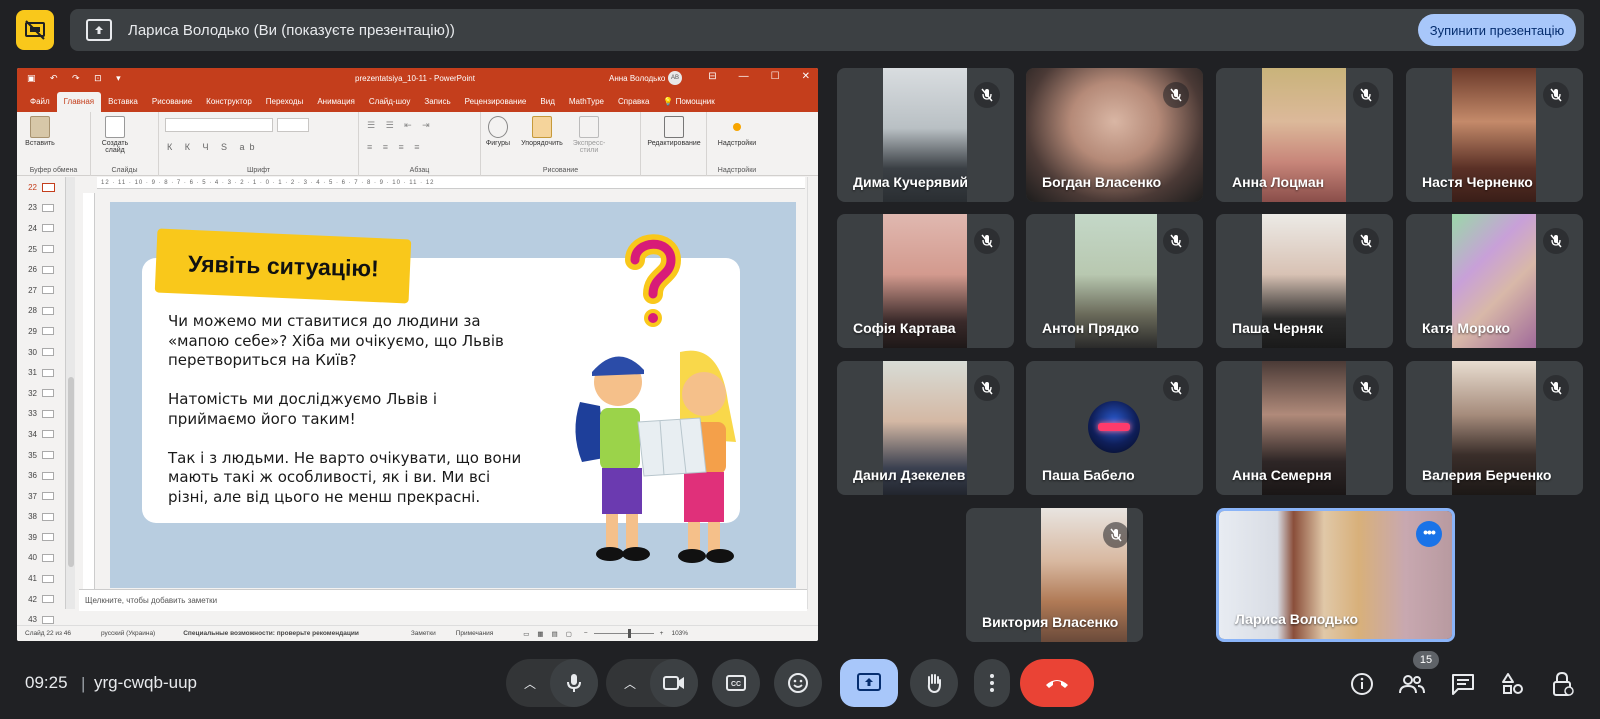  Describe the element at coordinates (400, 125) in the screenshot. I see `list-buttons: ☰ ☰ ⇤ ⇥` at that location.